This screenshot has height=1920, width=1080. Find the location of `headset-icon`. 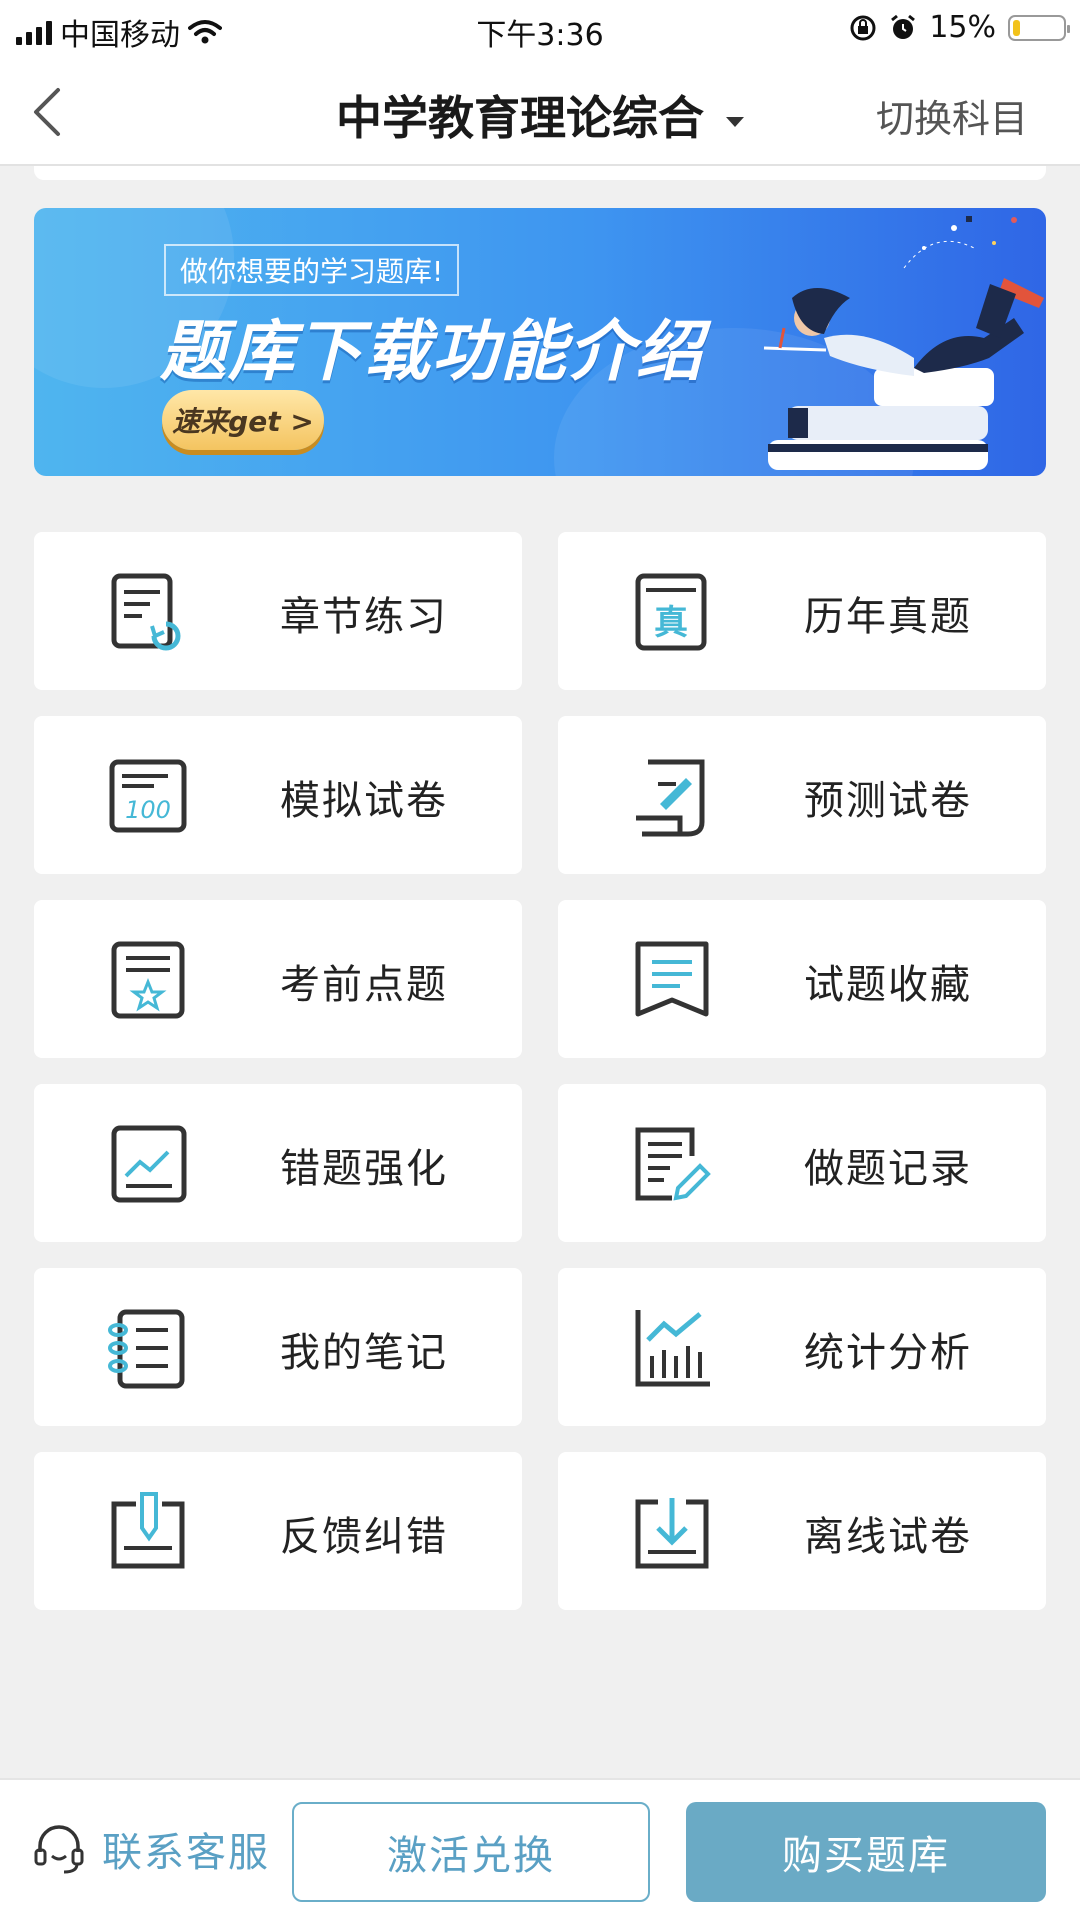

headset-icon is located at coordinates (59, 1849).